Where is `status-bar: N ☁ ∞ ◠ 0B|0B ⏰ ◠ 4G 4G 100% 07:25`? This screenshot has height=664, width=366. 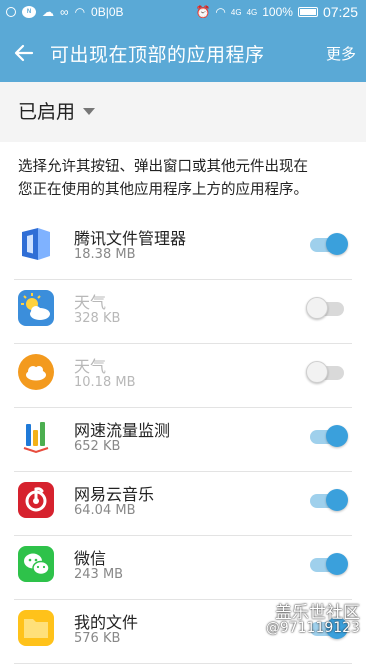
status-bar: N ☁ ∞ ◠ 0B|0B ⏰ ◠ 4G 4G 100% 07:25 is located at coordinates (183, 12).